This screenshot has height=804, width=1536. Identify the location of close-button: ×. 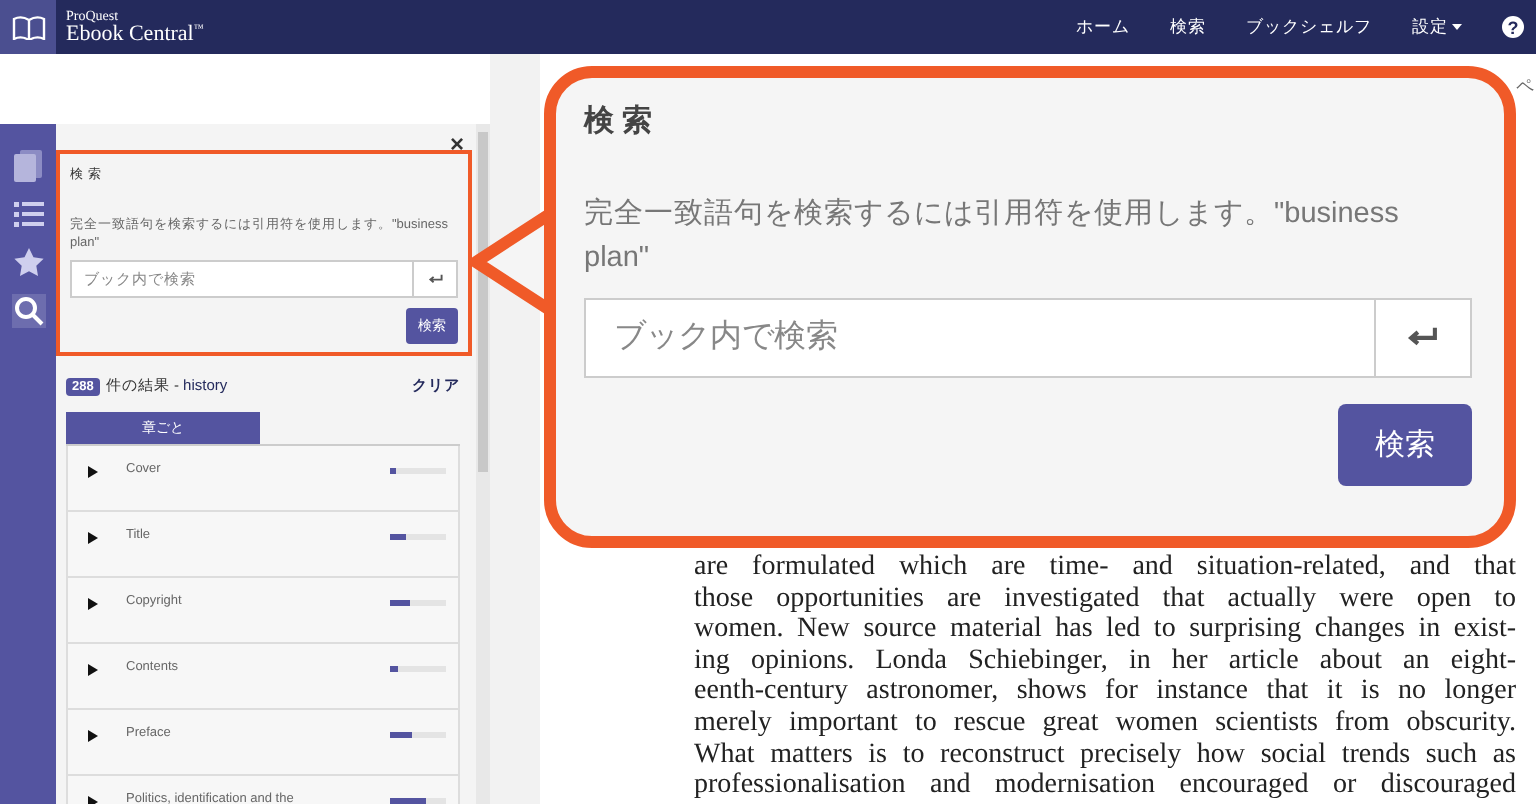
(456, 144).